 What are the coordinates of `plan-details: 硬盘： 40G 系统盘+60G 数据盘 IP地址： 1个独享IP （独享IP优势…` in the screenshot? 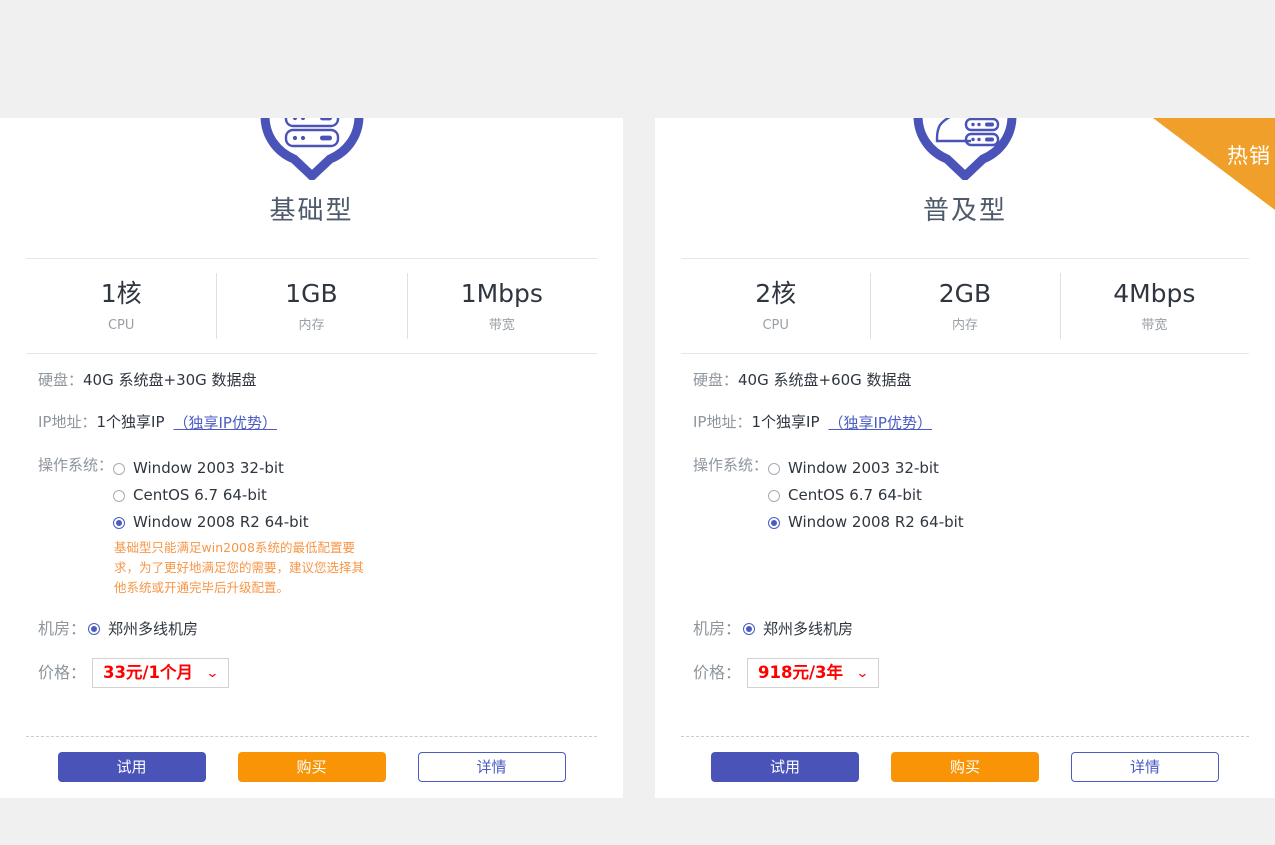 It's located at (971, 464).